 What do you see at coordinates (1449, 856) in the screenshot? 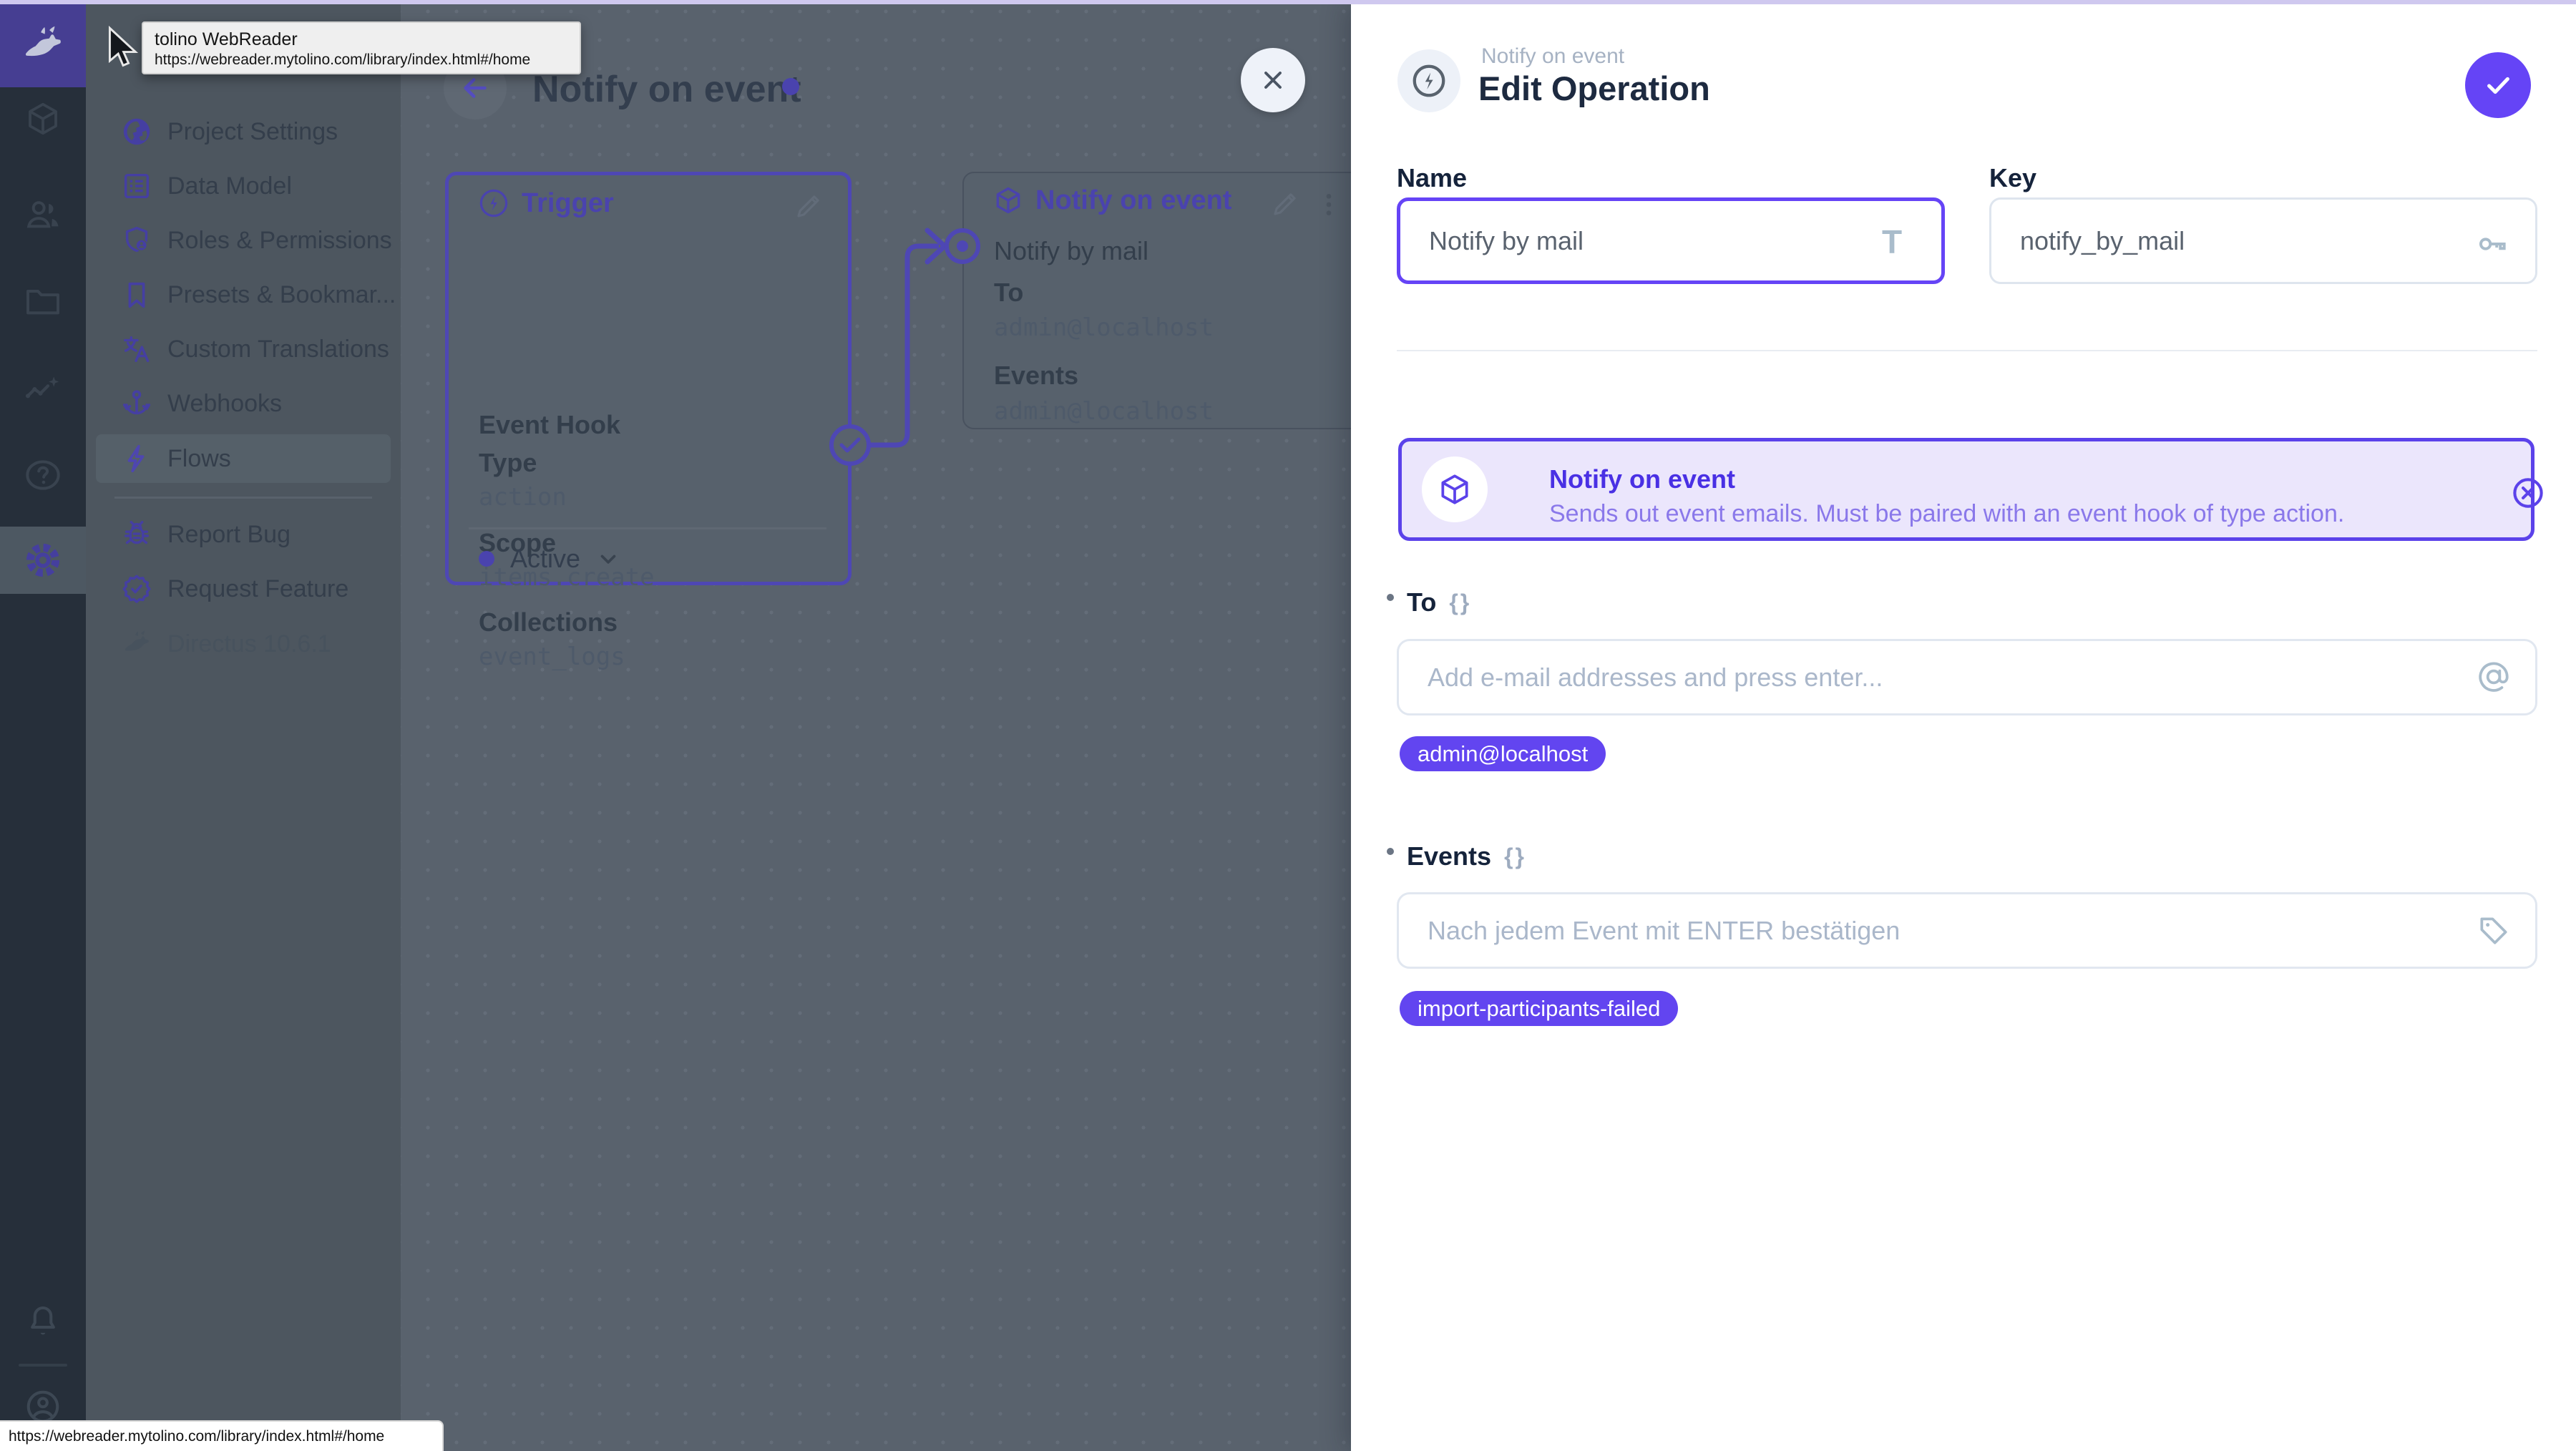
I see `events-field-label: Events` at bounding box center [1449, 856].